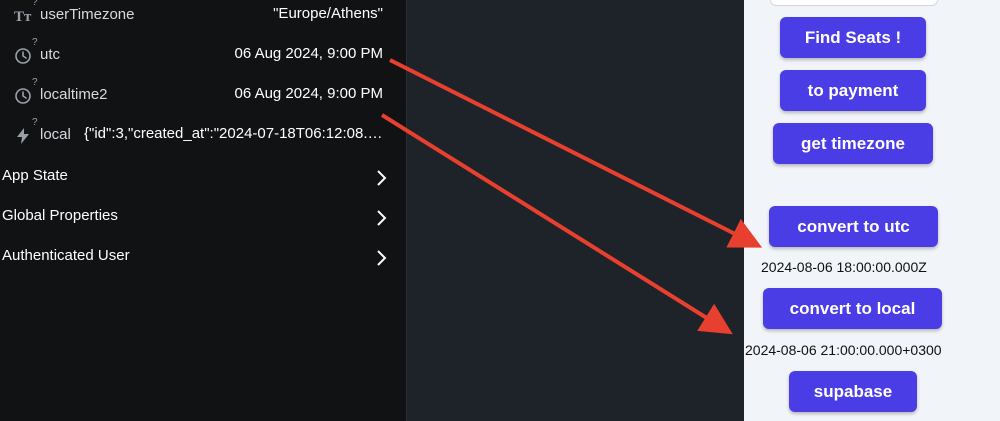  Describe the element at coordinates (203, 97) in the screenshot. I see `variable-row-localtime2: ? localtime2 06 Aug 2024, 9:00 PM` at that location.